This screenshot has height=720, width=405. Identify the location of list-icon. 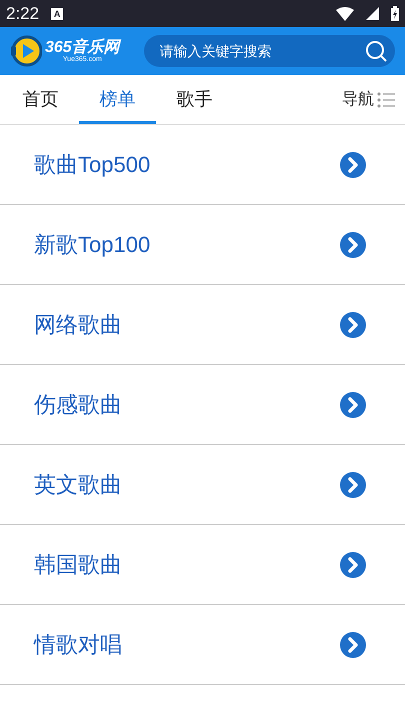
(386, 100).